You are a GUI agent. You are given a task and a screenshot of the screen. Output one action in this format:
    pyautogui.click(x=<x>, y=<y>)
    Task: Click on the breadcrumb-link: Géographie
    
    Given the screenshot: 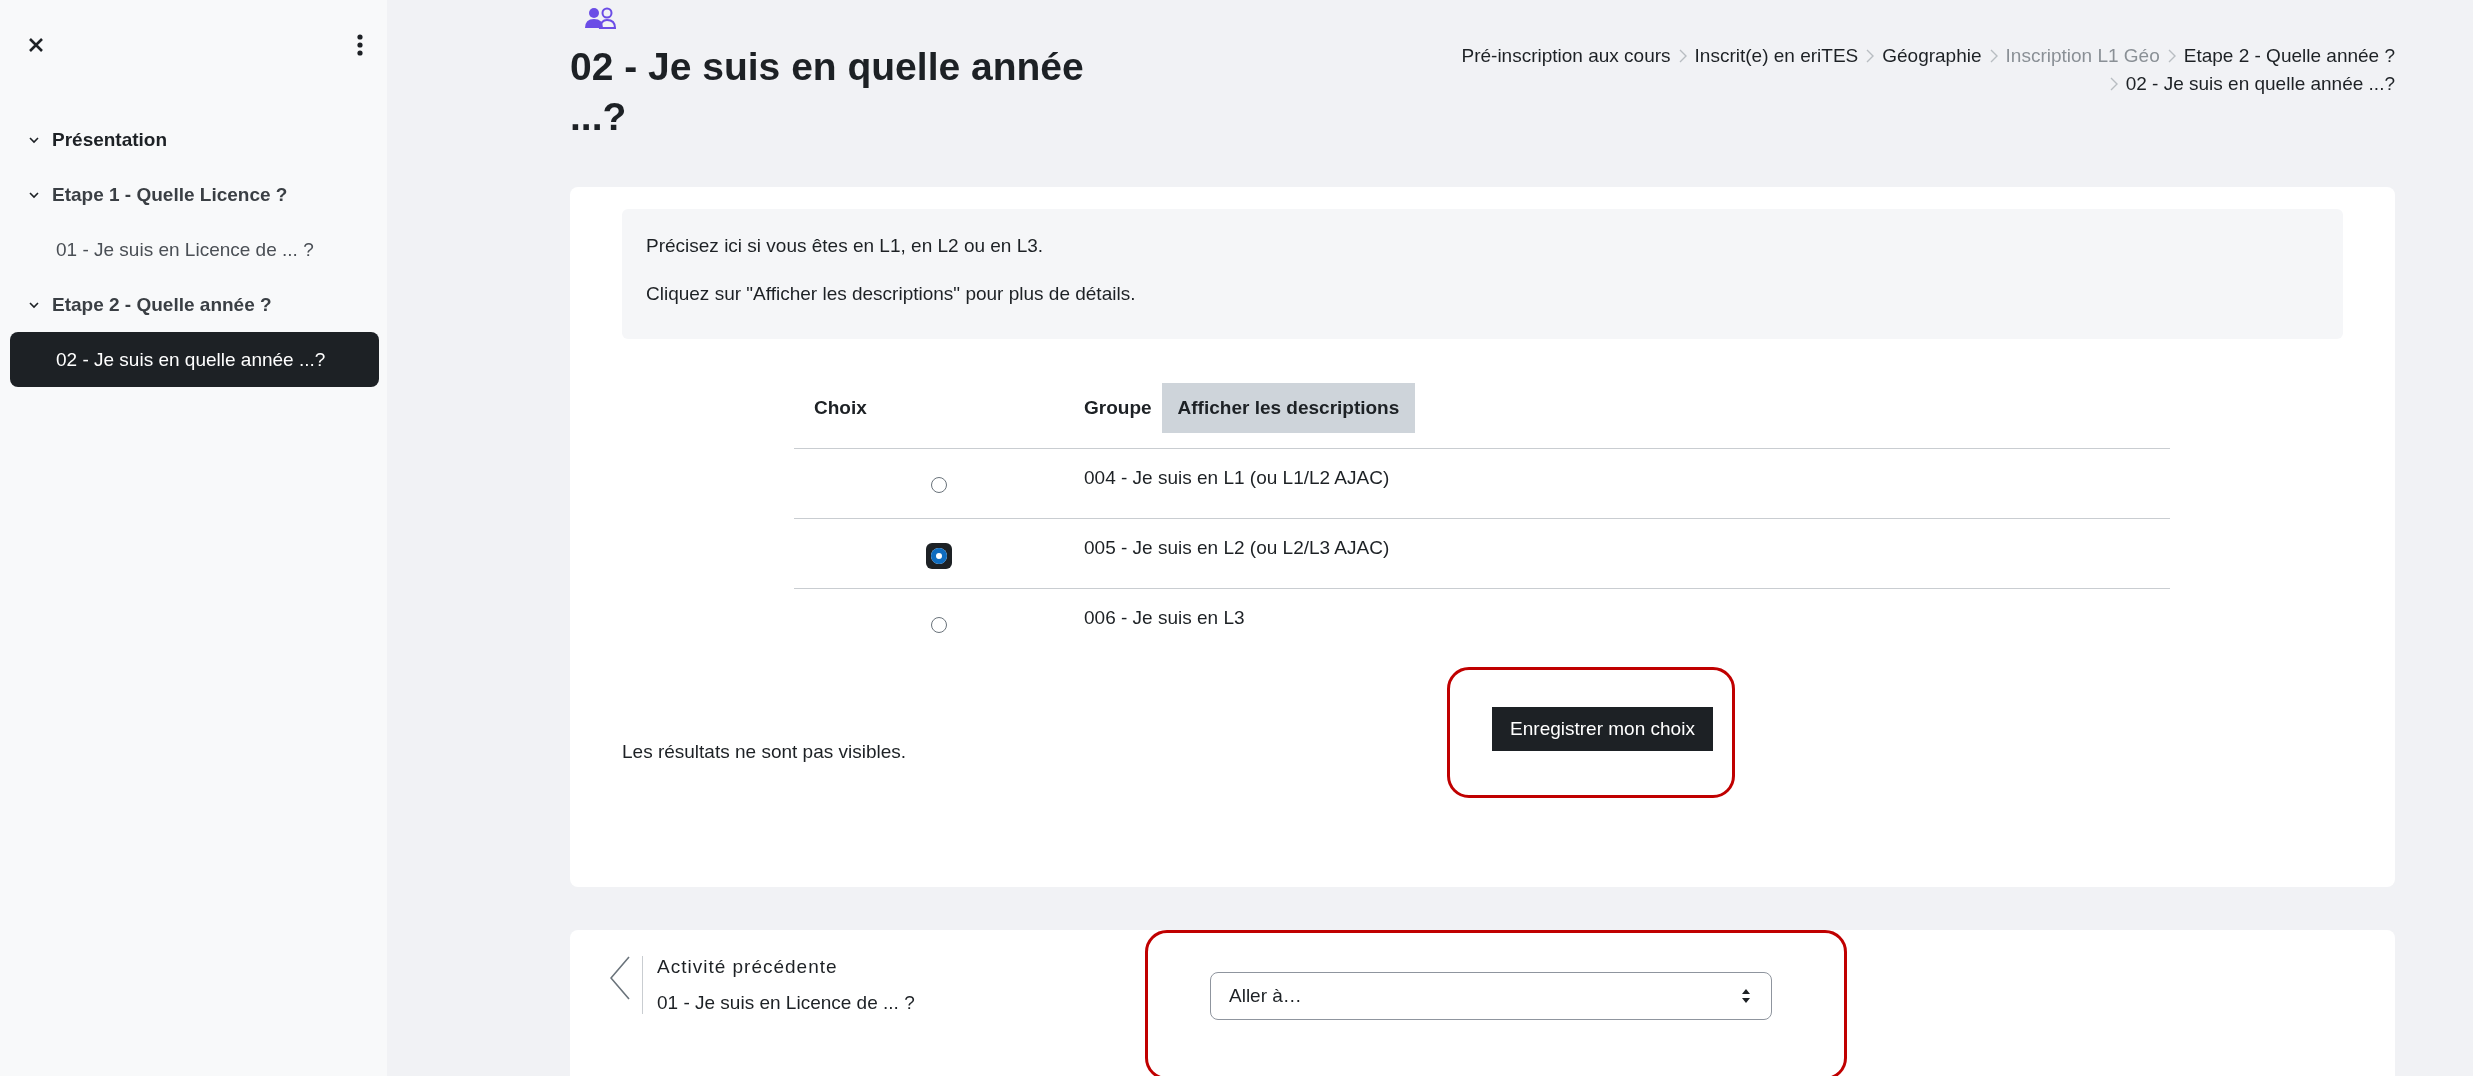 What is the action you would take?
    pyautogui.click(x=1932, y=56)
    